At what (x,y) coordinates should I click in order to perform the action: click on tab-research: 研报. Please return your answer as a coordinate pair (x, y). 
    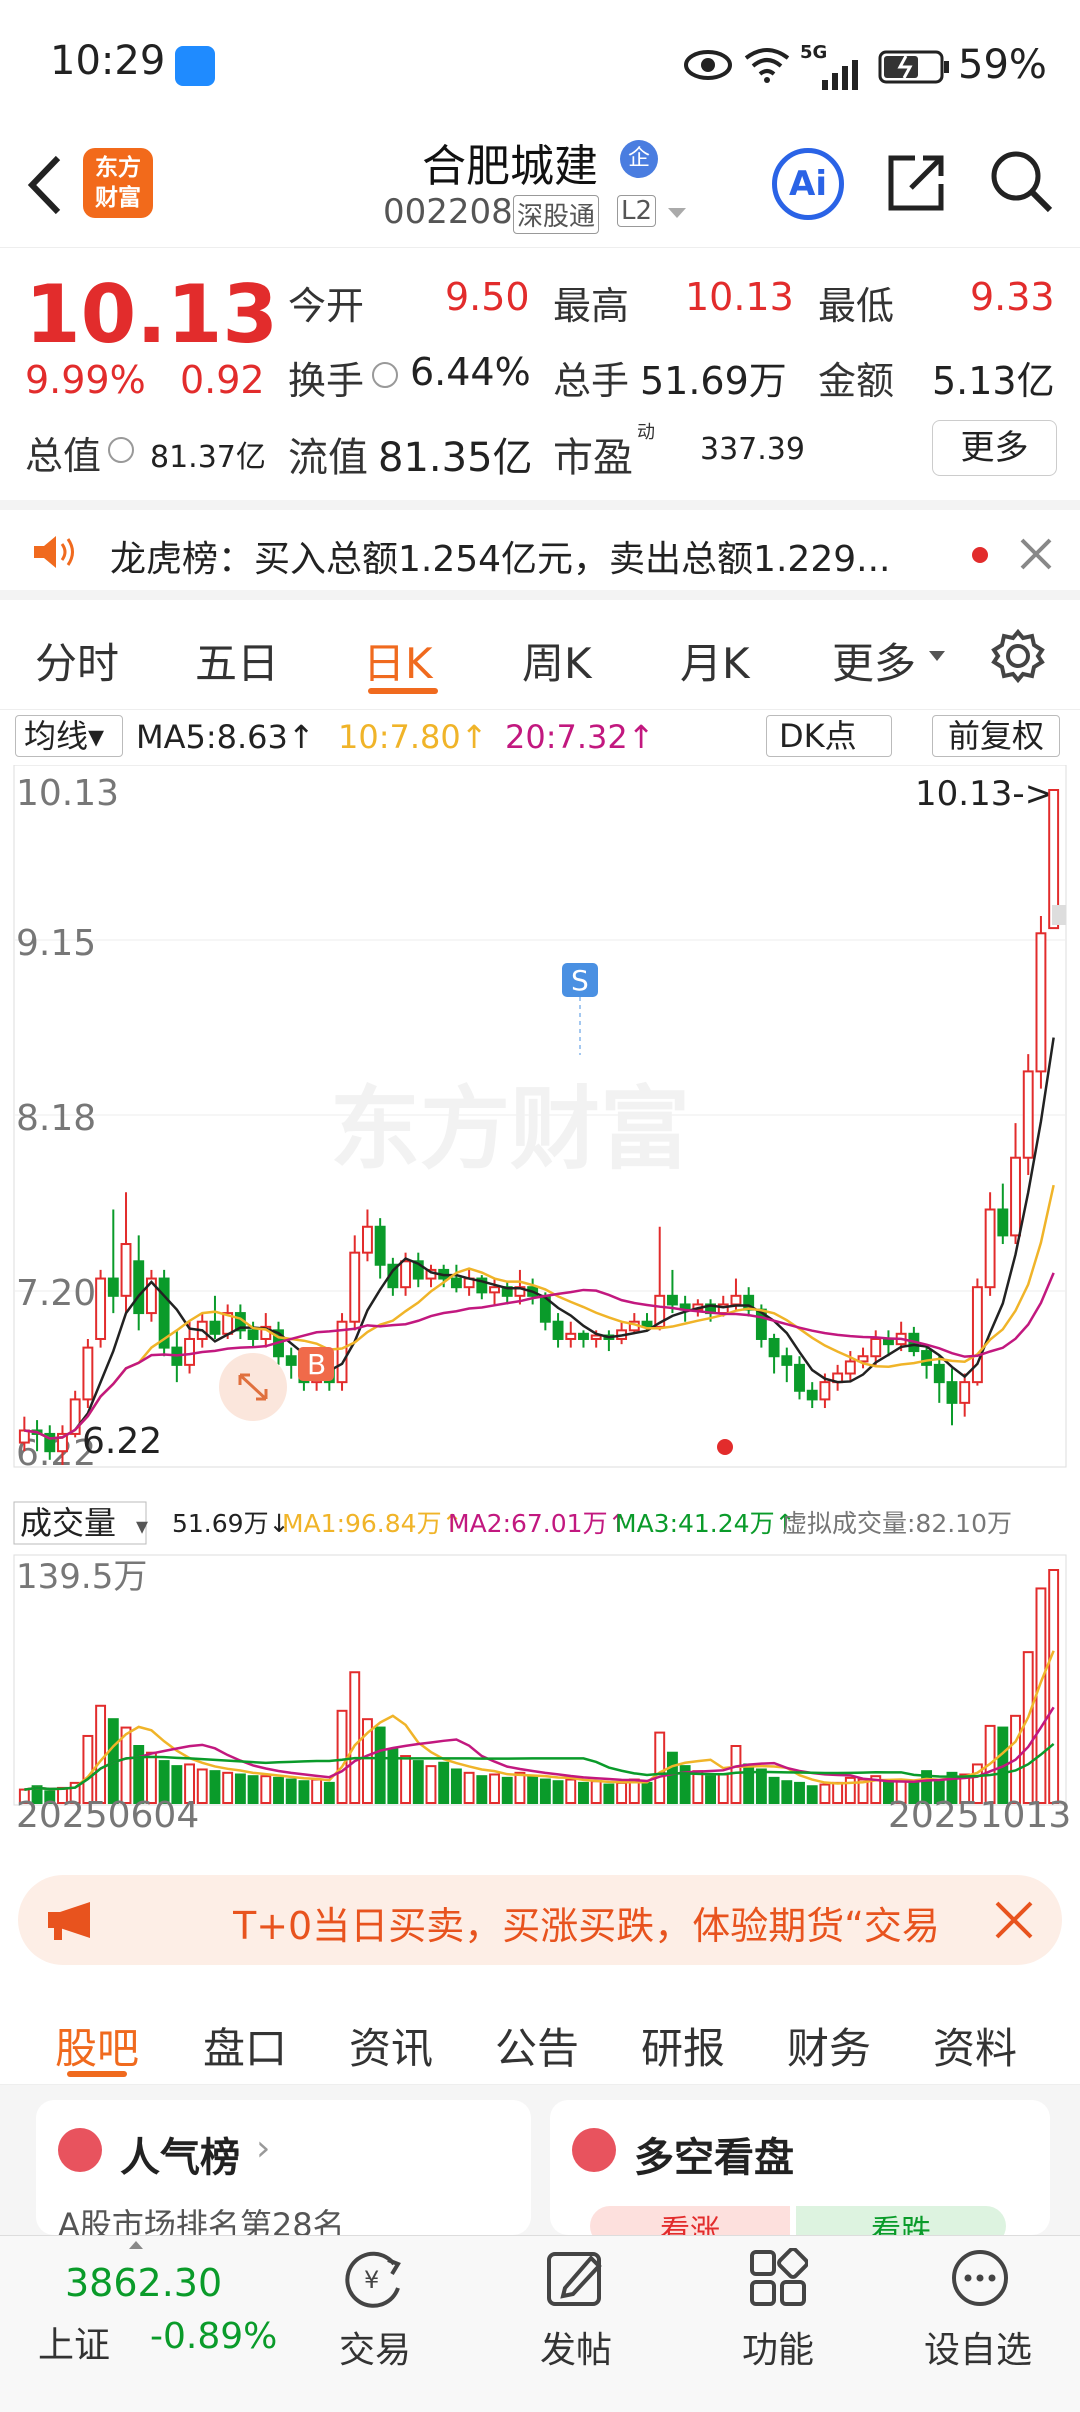
    Looking at the image, I should click on (683, 2045).